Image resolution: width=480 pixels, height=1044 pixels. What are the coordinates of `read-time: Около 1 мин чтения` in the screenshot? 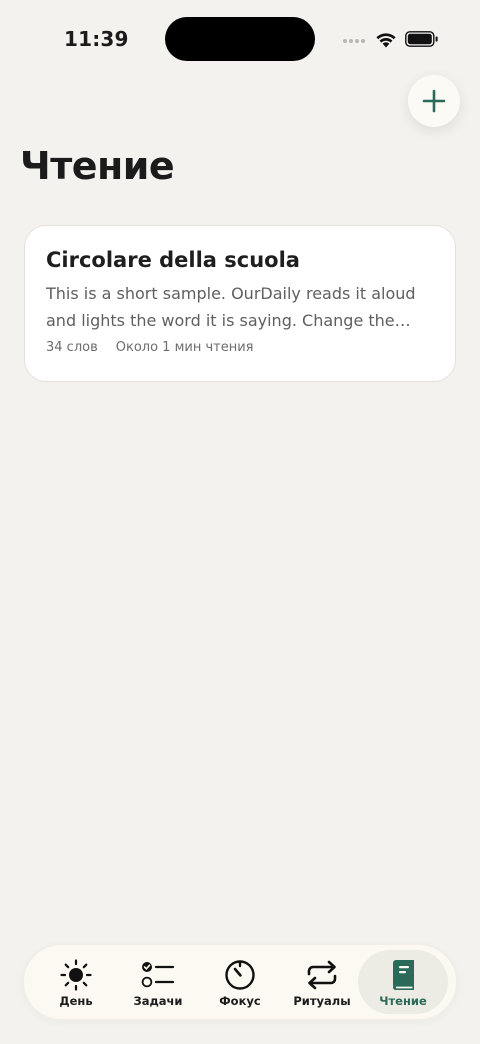 It's located at (184, 347).